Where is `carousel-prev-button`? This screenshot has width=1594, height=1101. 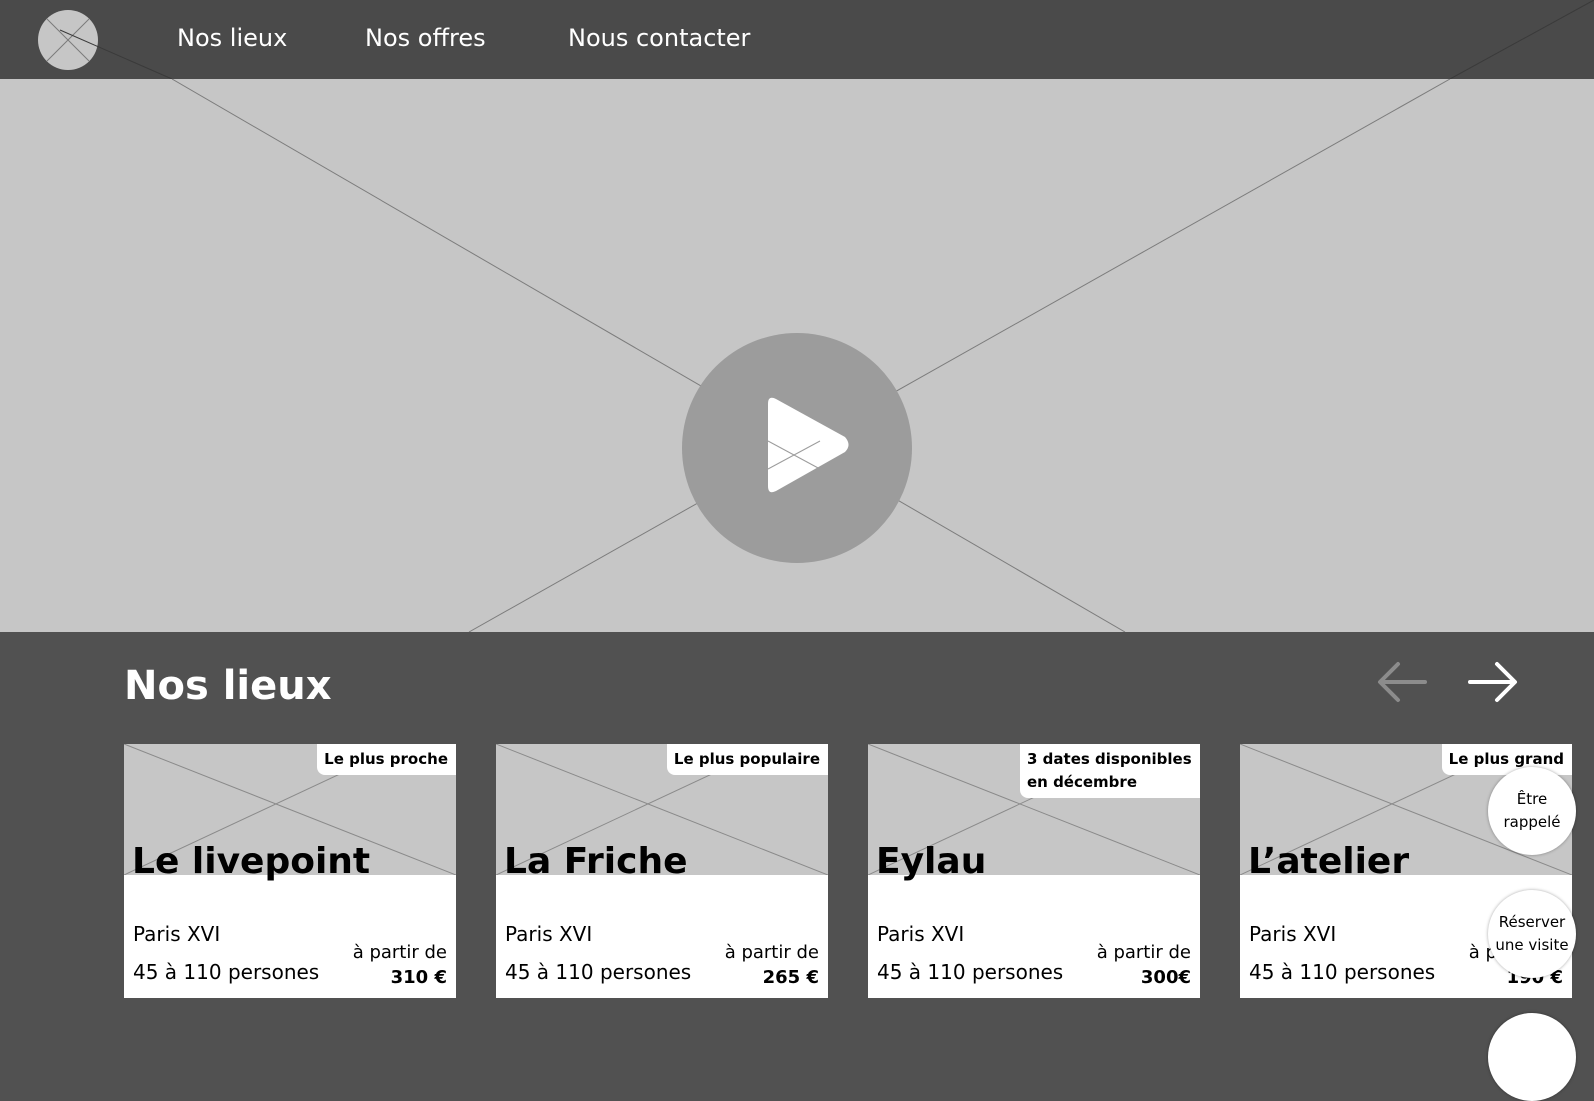
carousel-prev-button is located at coordinates (1402, 682).